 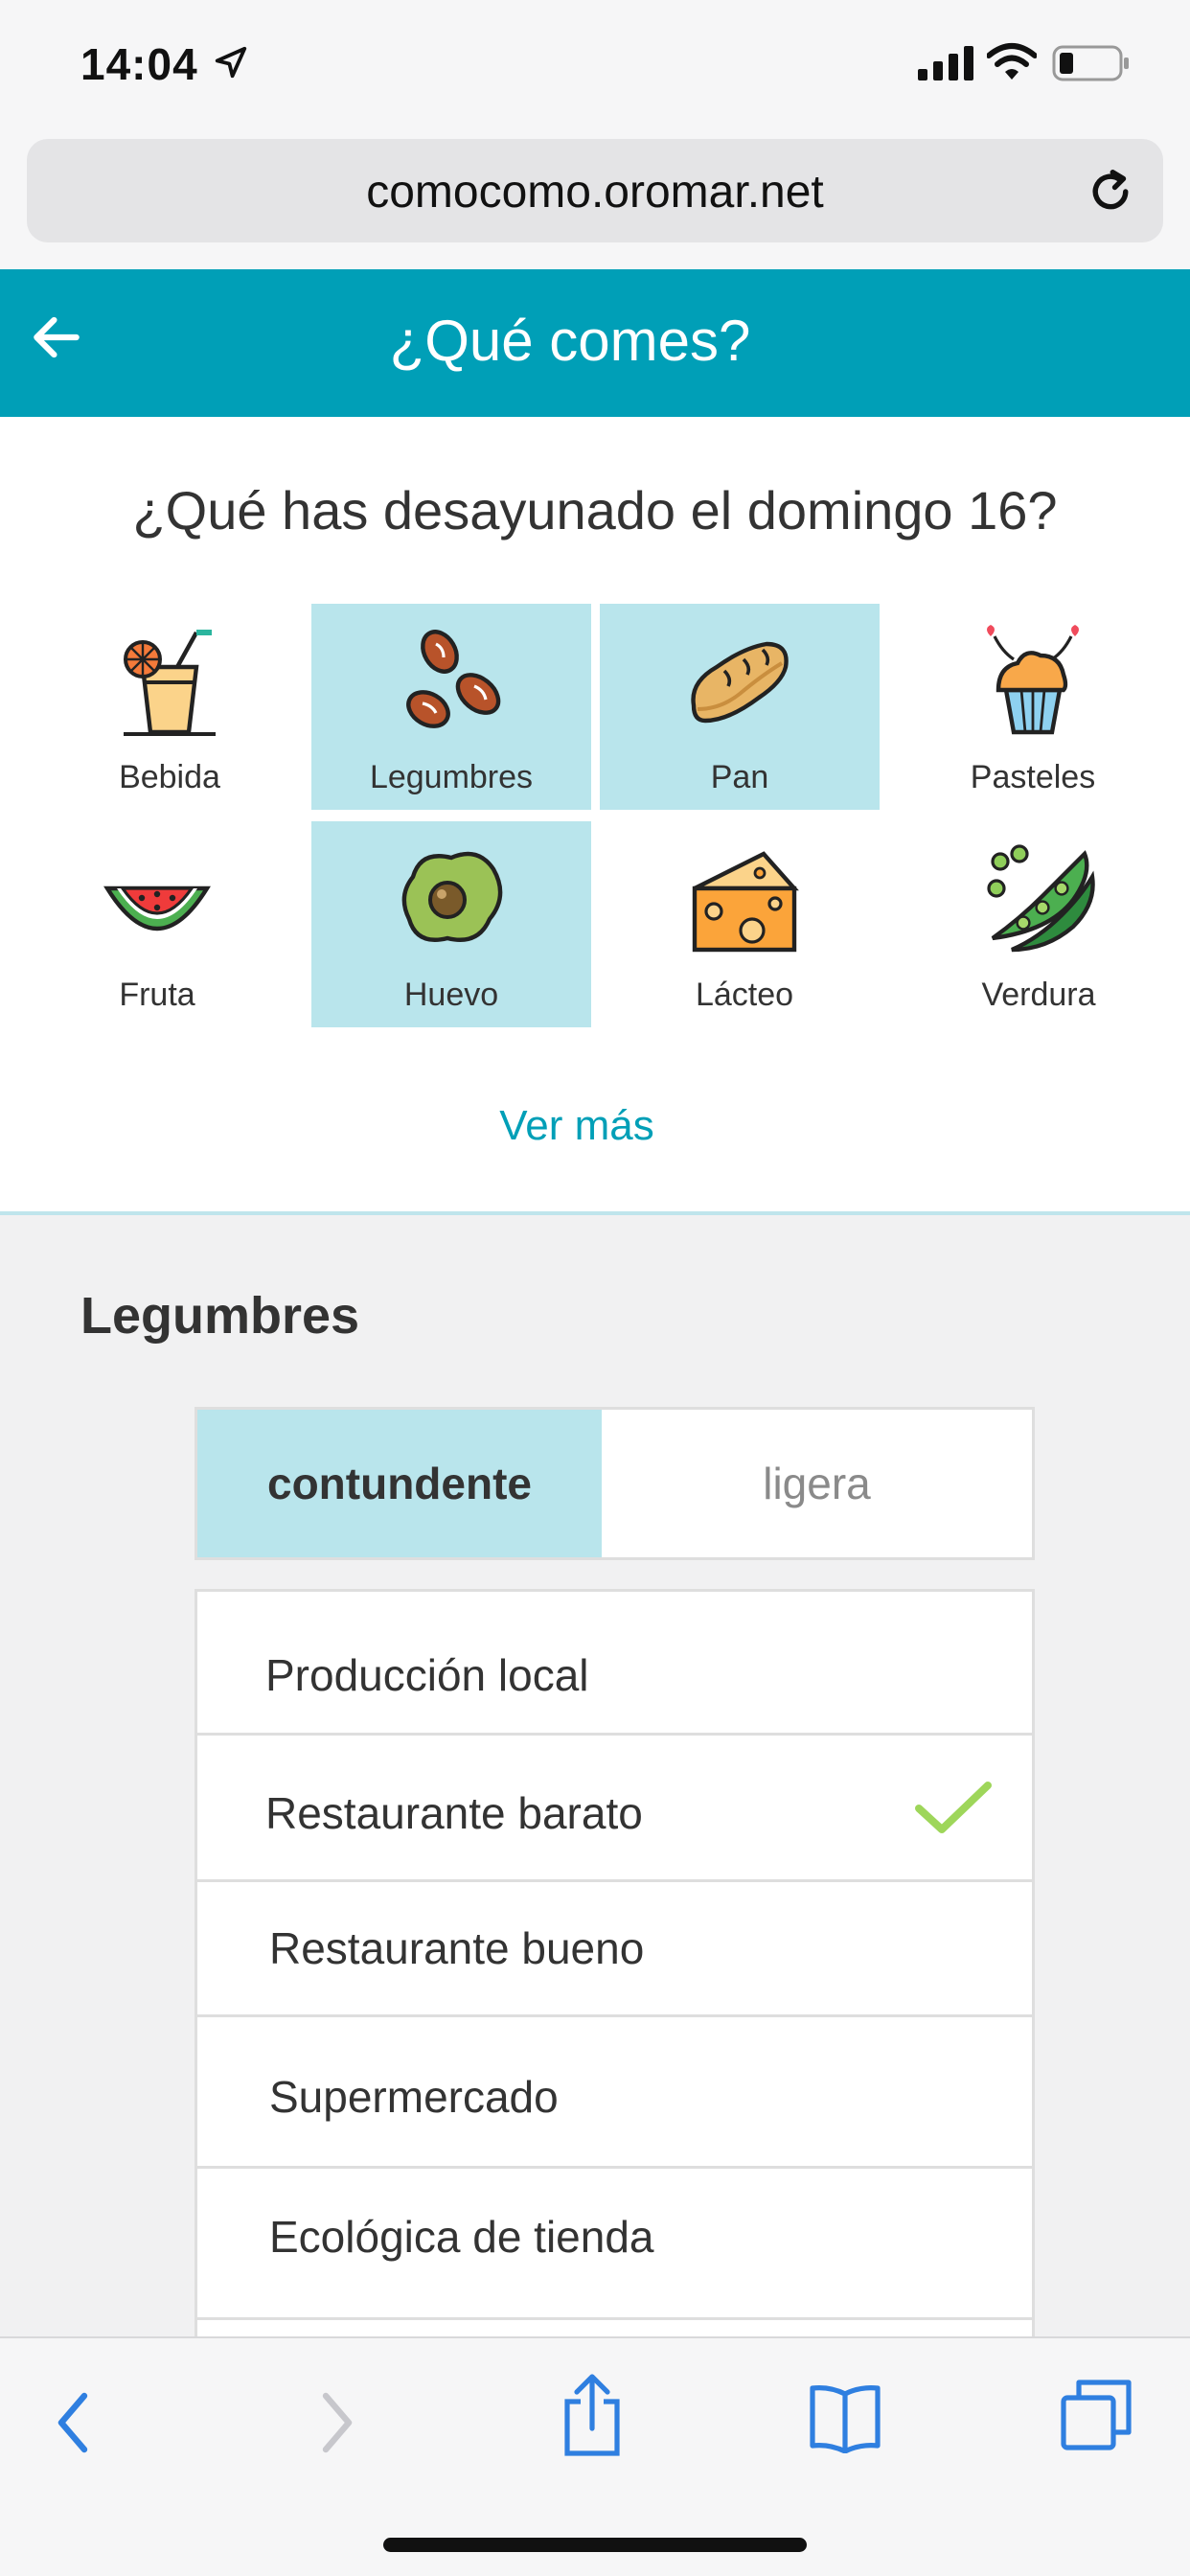 What do you see at coordinates (595, 64) in the screenshot?
I see `status-bar: 14:04` at bounding box center [595, 64].